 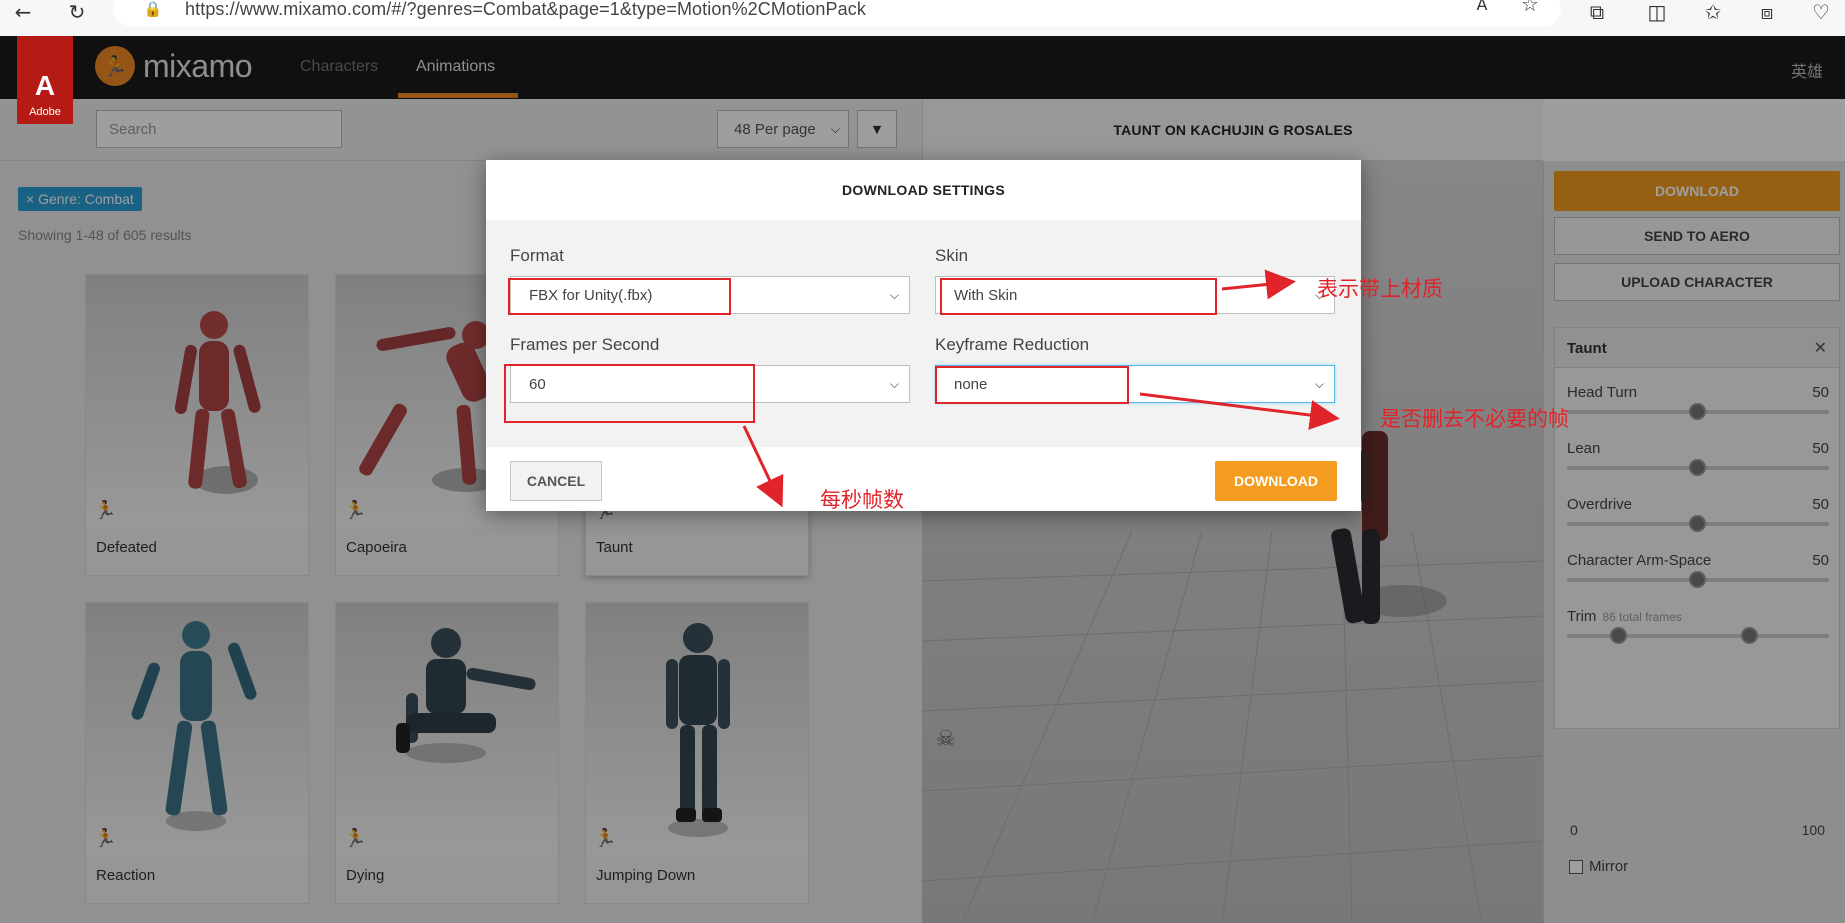 I want to click on annotation-arrows, so click(x=1041, y=388).